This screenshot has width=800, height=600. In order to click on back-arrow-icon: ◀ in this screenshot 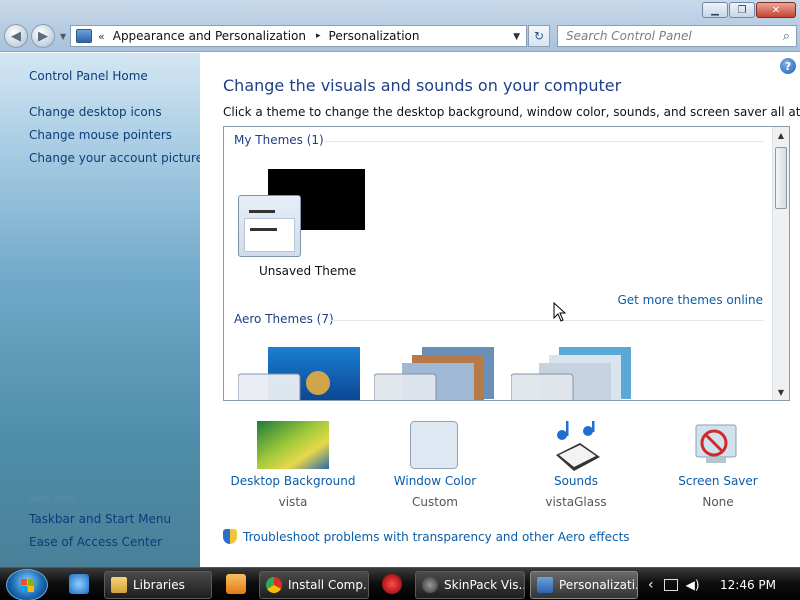, I will do `click(16, 36)`.